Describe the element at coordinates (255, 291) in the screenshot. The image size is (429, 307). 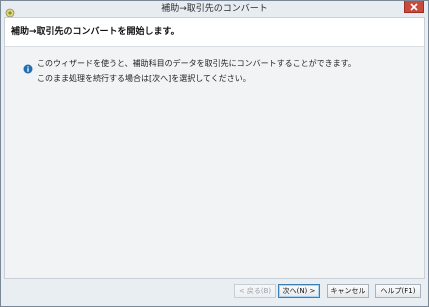
I see `back-button: < 戻る(B)` at that location.